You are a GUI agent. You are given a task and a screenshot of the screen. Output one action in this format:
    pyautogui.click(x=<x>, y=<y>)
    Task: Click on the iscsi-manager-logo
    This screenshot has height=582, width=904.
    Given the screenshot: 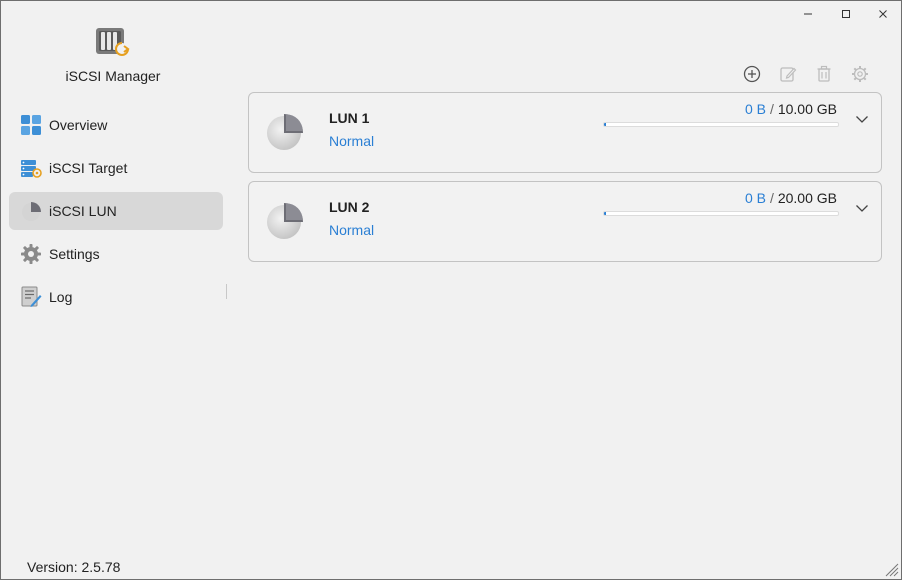 What is the action you would take?
    pyautogui.click(x=113, y=42)
    